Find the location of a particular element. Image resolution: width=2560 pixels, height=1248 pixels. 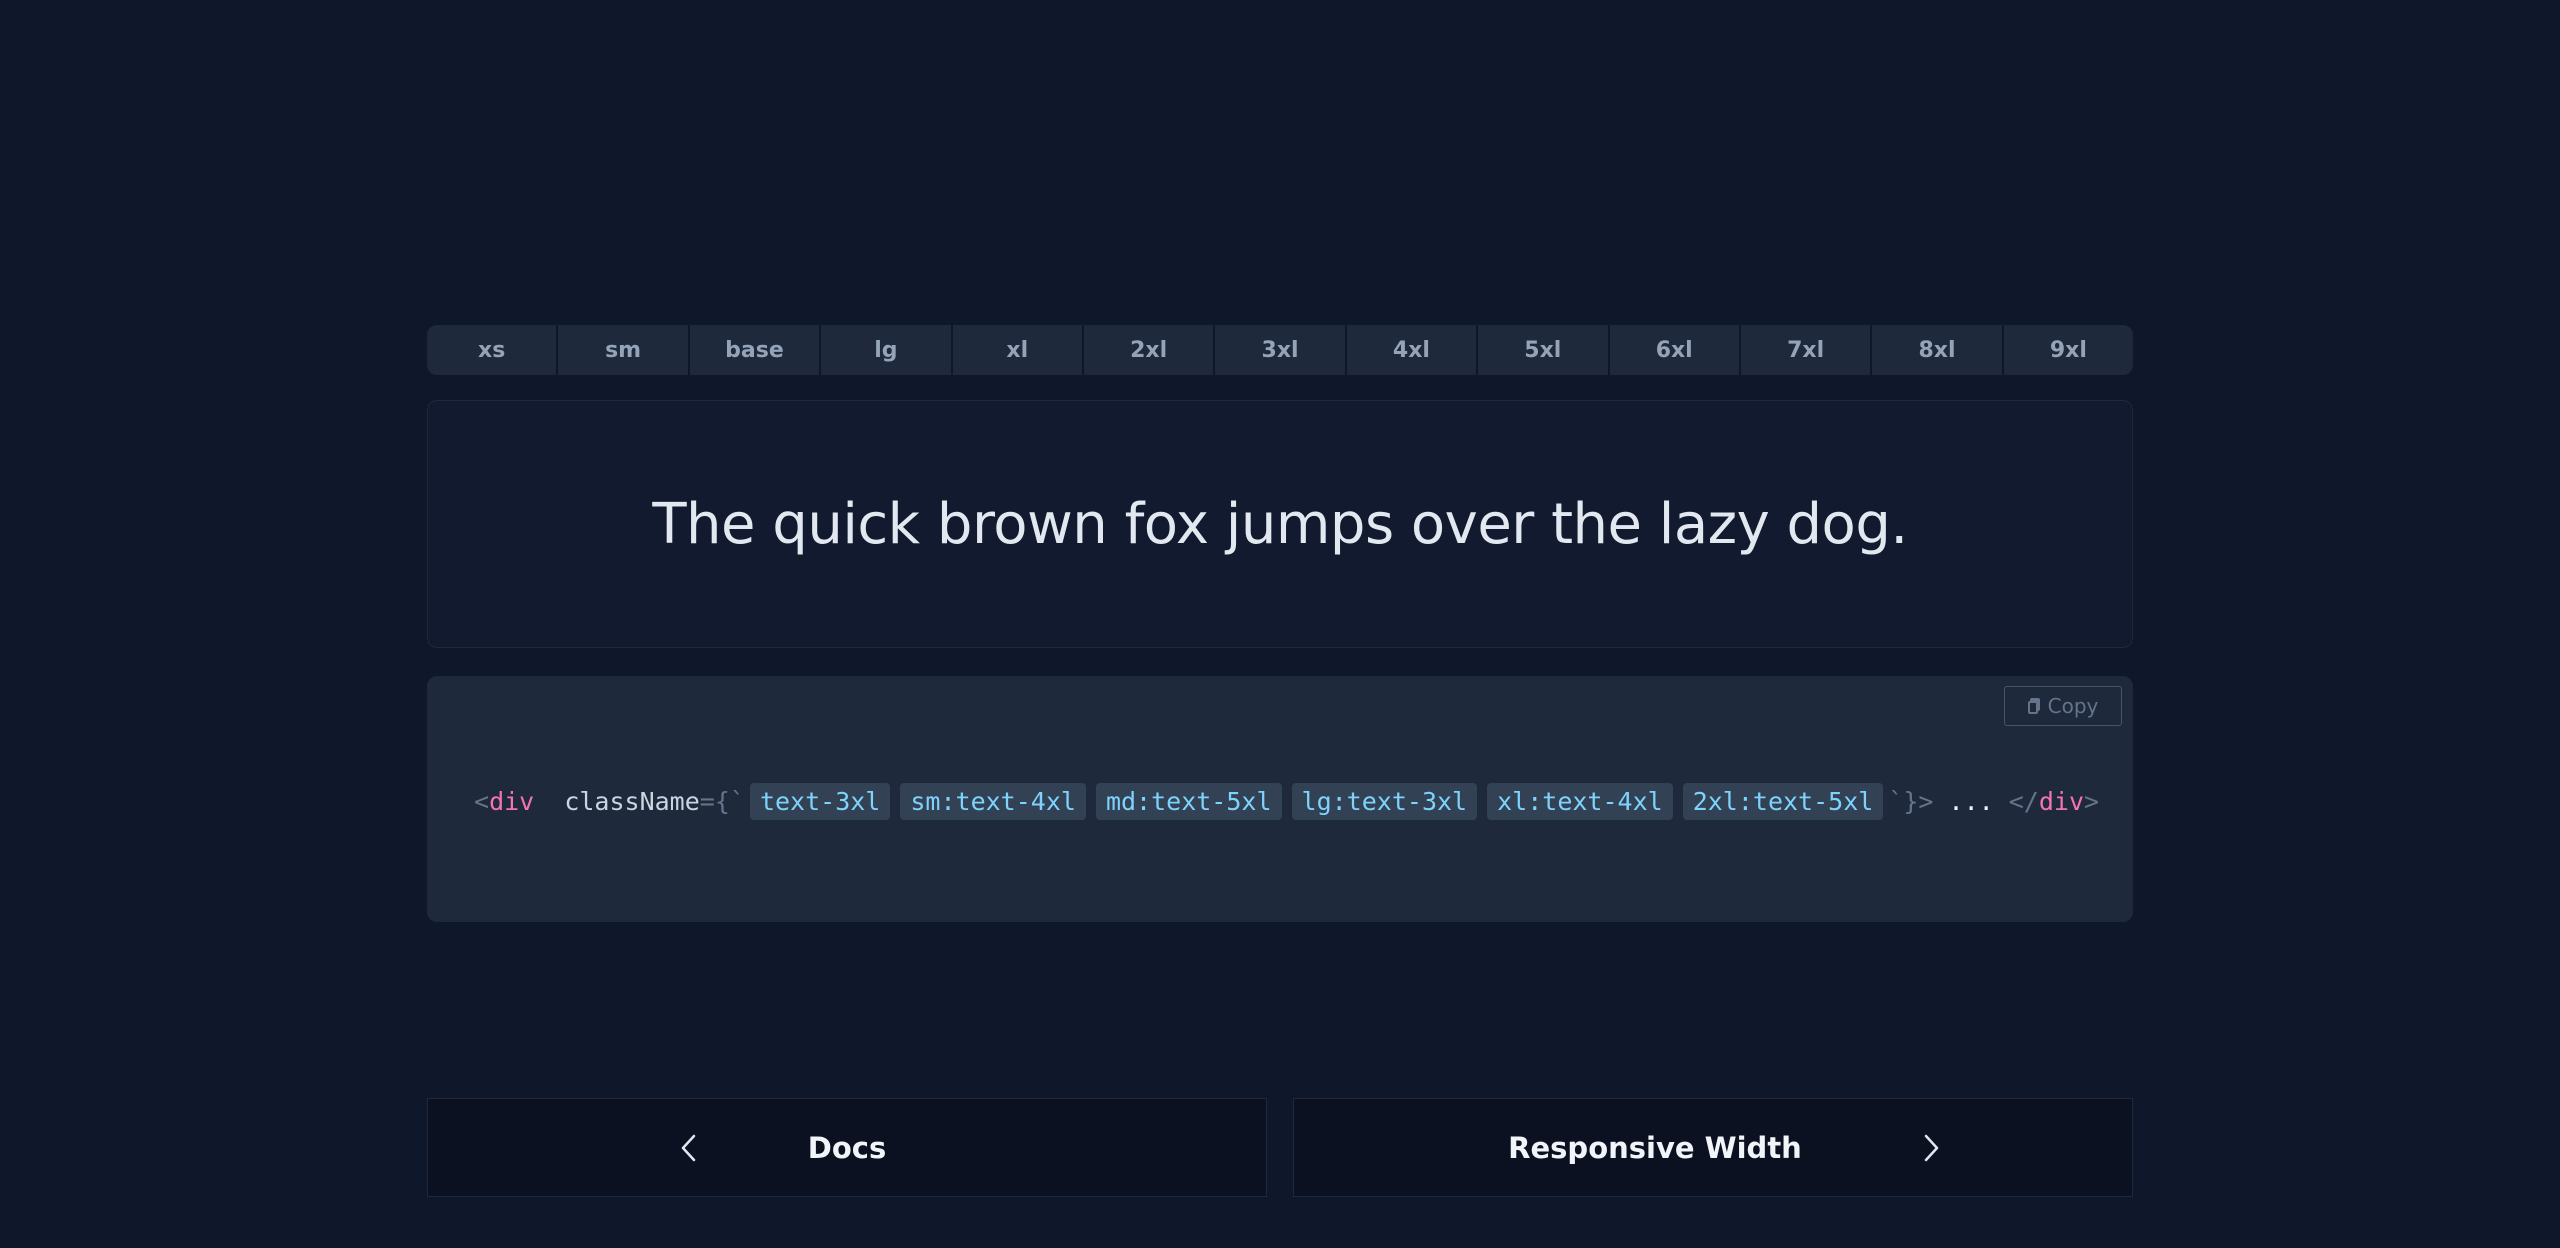

tab-base: base is located at coordinates (756, 350).